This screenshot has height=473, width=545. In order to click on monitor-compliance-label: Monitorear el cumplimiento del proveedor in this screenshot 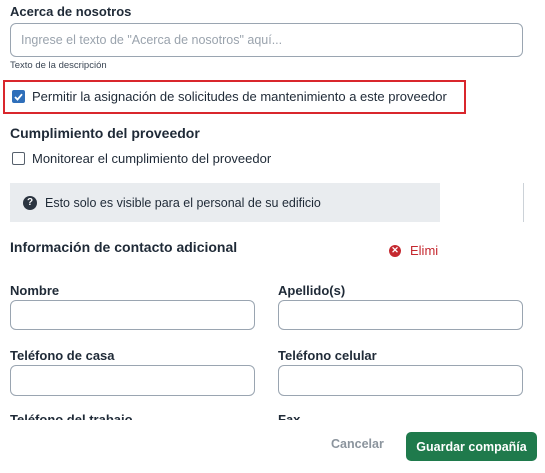, I will do `click(152, 158)`.